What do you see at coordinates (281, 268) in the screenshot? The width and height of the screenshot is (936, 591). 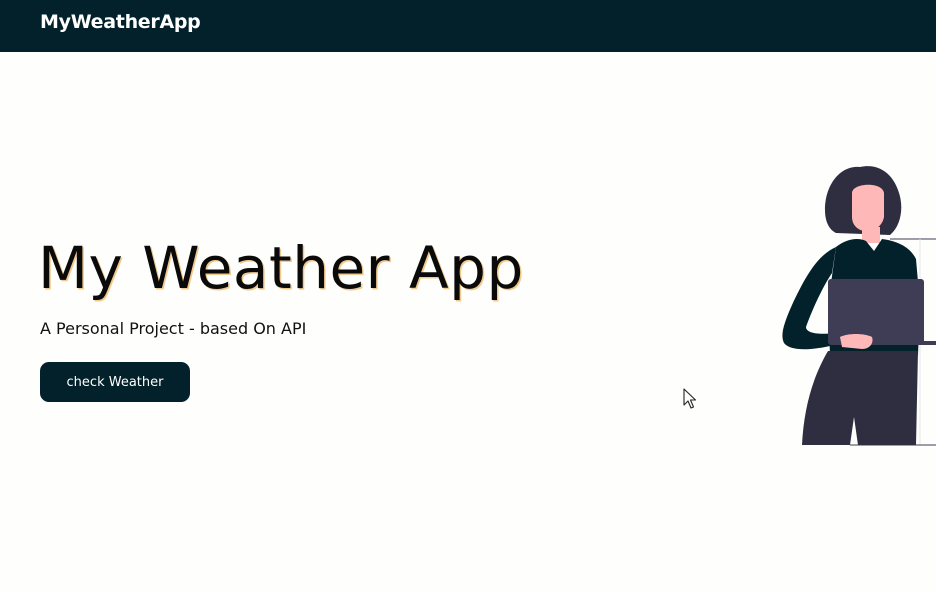 I see `hero-title: My Weather App` at bounding box center [281, 268].